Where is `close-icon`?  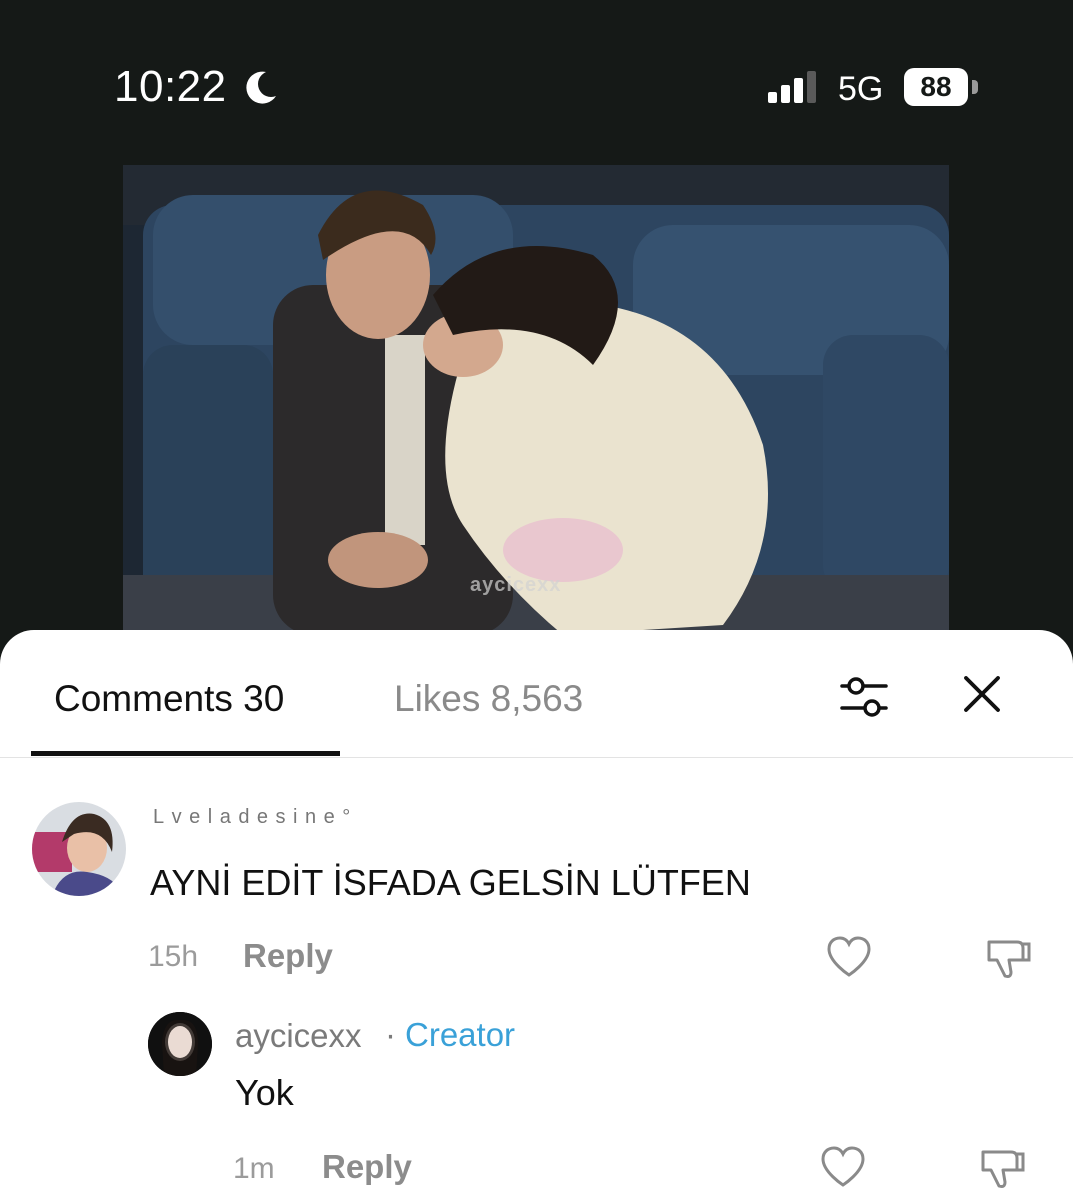 close-icon is located at coordinates (982, 694).